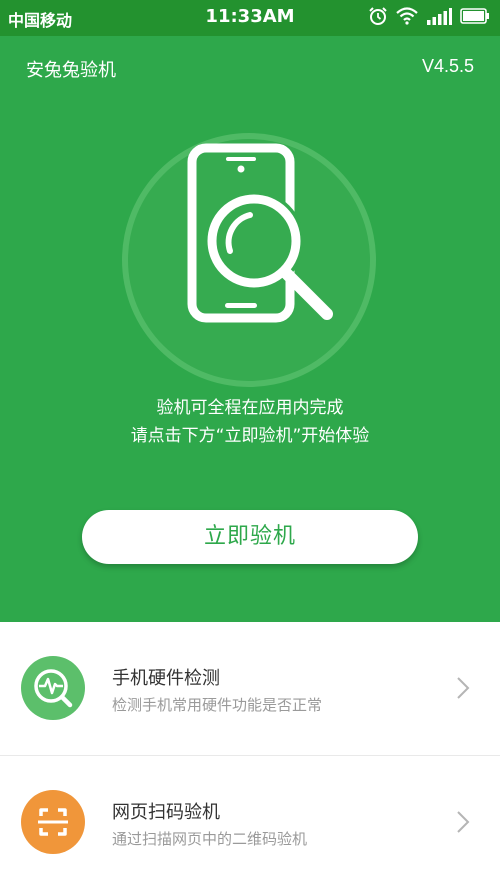 This screenshot has height=888, width=500. What do you see at coordinates (439, 18) in the screenshot?
I see `signal-icon` at bounding box center [439, 18].